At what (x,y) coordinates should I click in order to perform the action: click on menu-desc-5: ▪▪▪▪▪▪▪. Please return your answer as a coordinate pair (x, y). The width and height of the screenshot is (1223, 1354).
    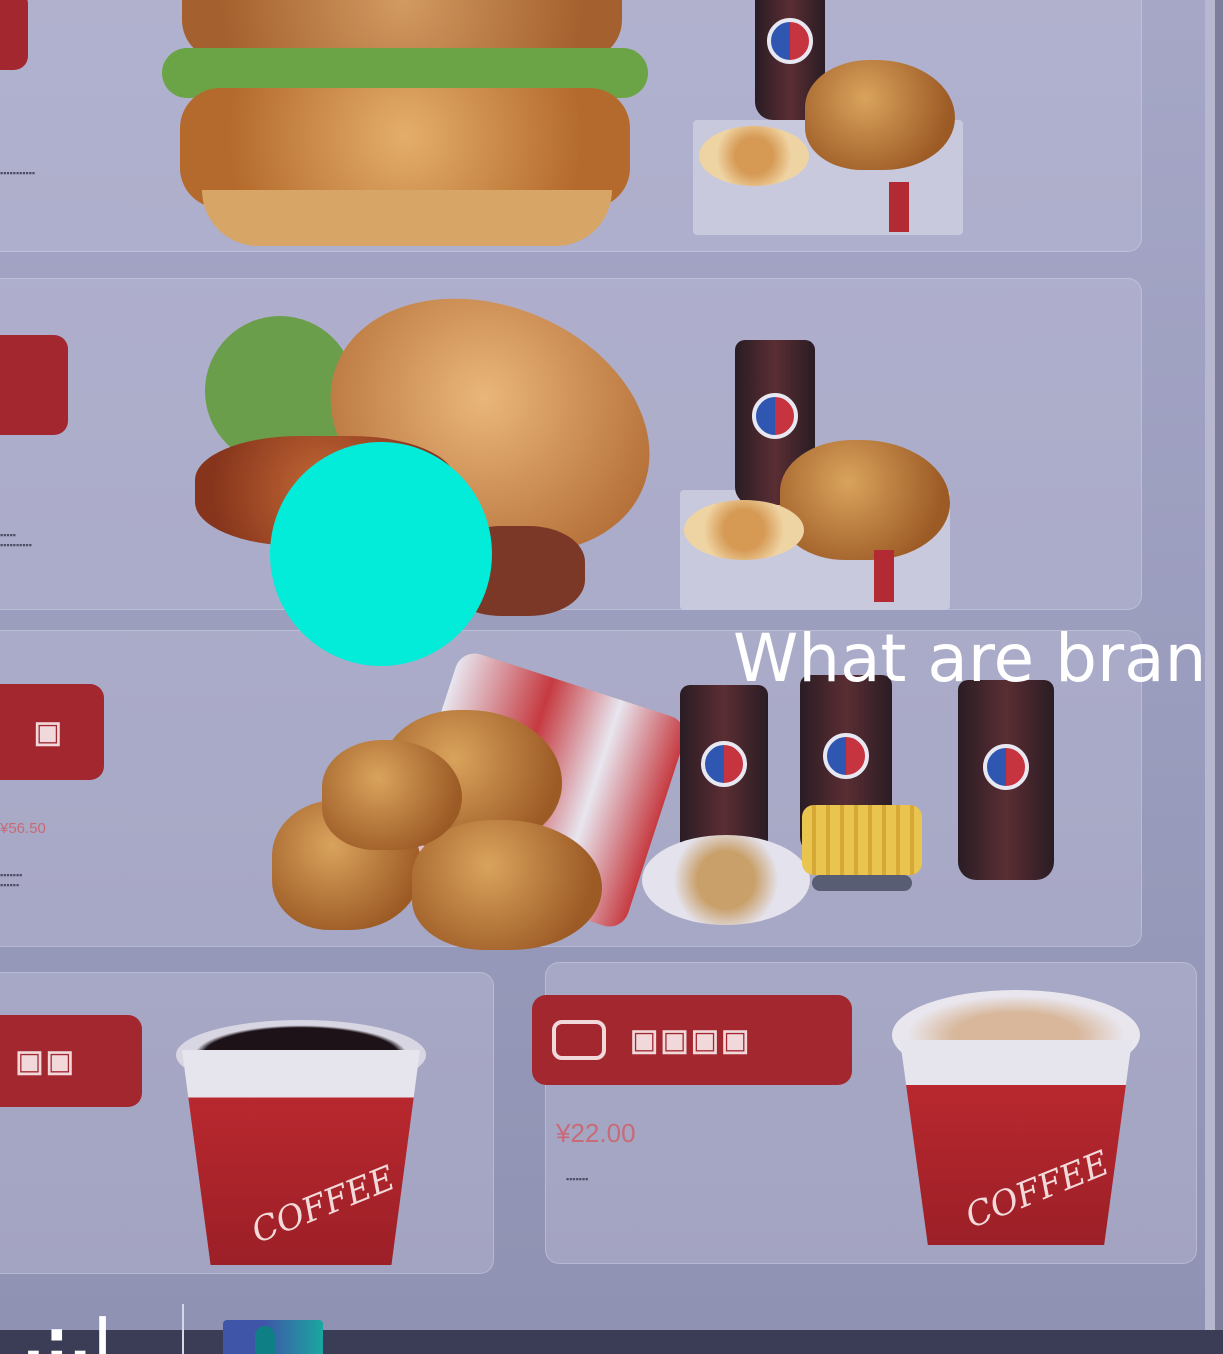
    Looking at the image, I should click on (577, 1179).